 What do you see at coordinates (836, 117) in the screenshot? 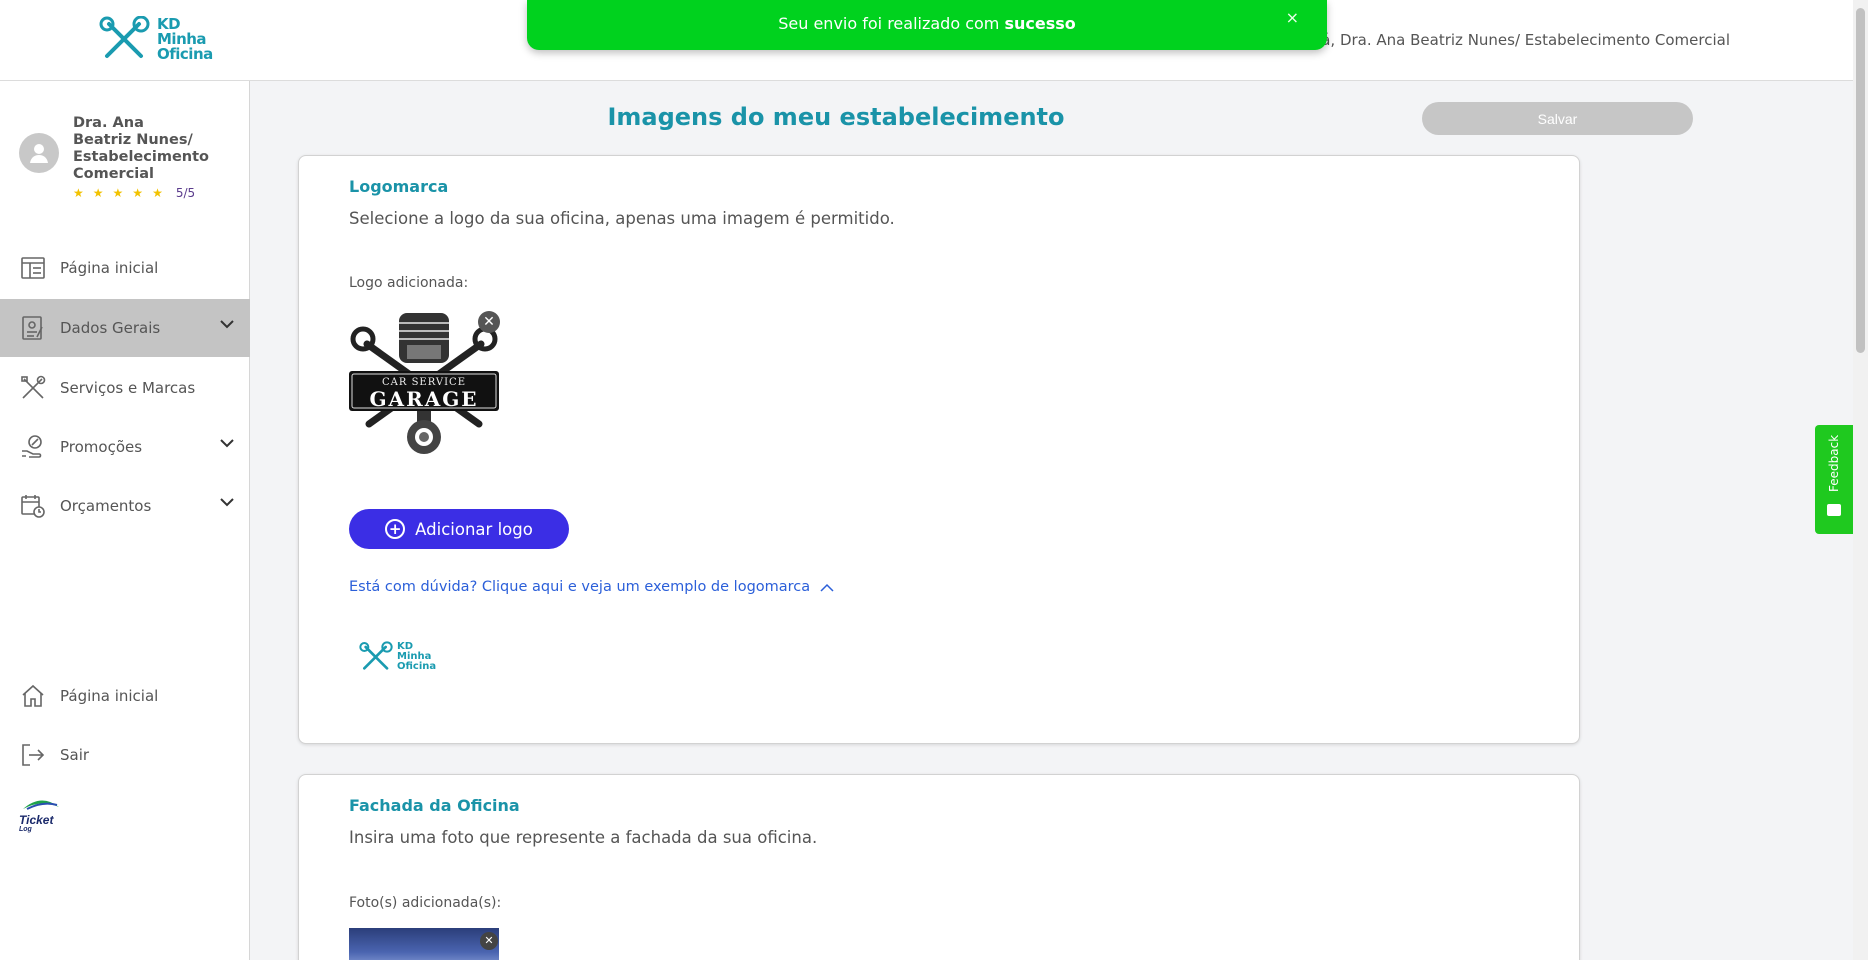
I see `page-title: Imagens do meu estabelecimento` at bounding box center [836, 117].